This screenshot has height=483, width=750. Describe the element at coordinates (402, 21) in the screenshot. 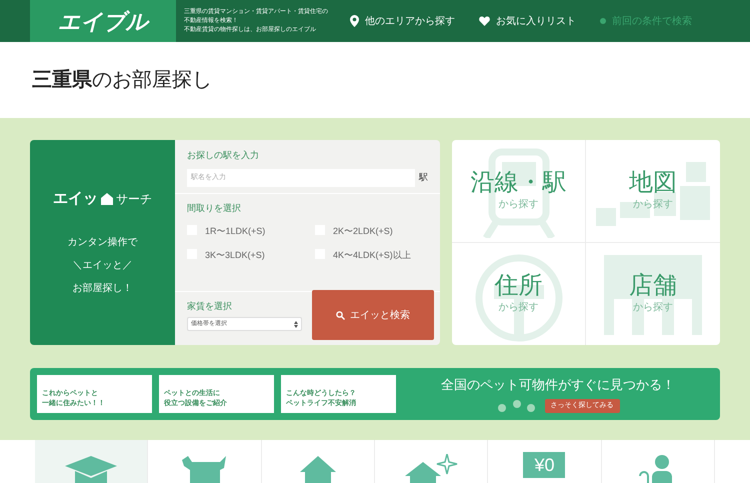

I see `nav-link: 他のエリアから探す` at that location.